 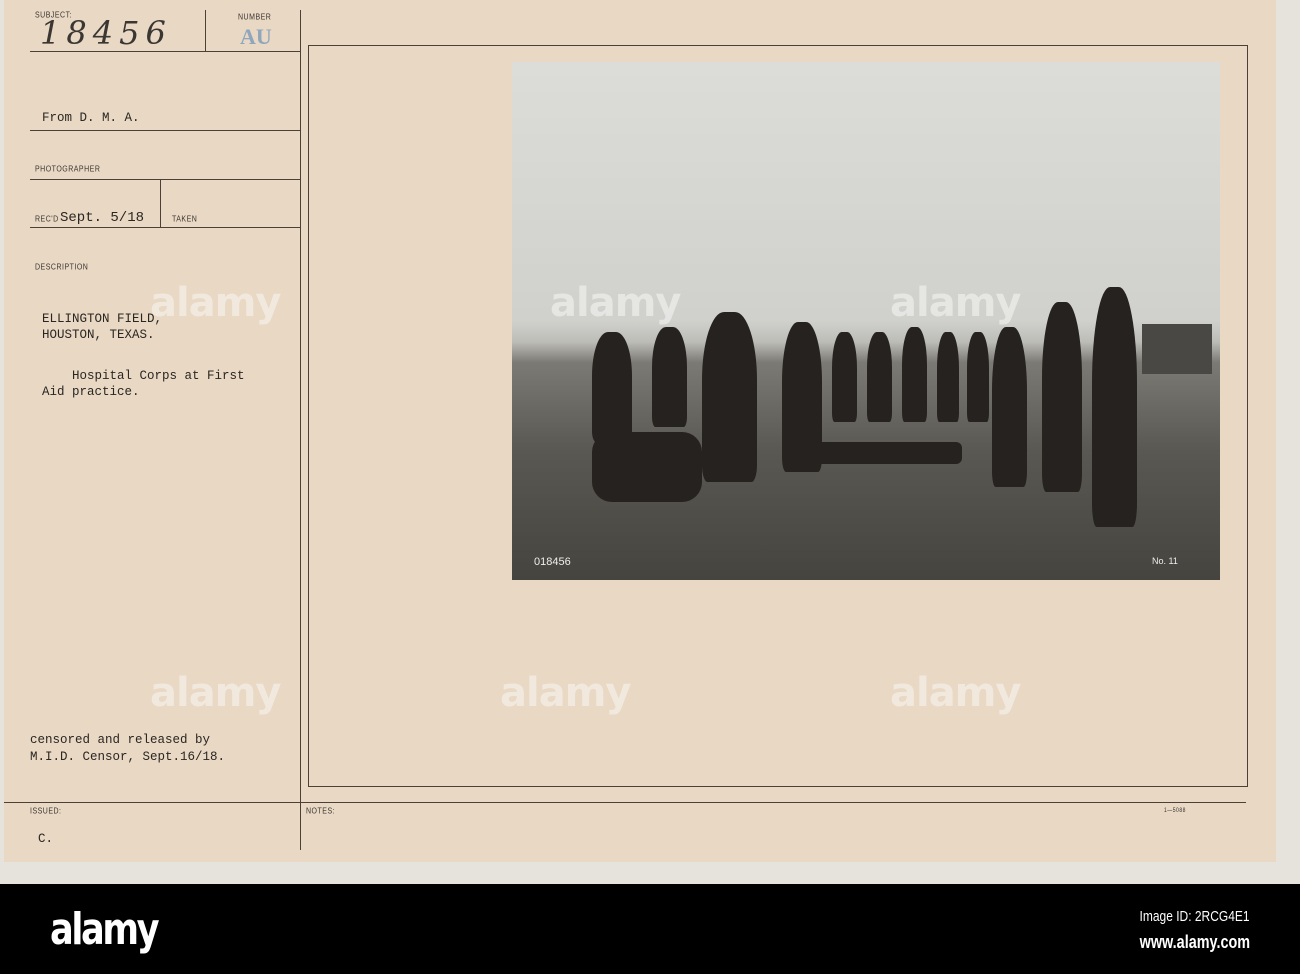 I want to click on negative-number: 018456, so click(x=552, y=562).